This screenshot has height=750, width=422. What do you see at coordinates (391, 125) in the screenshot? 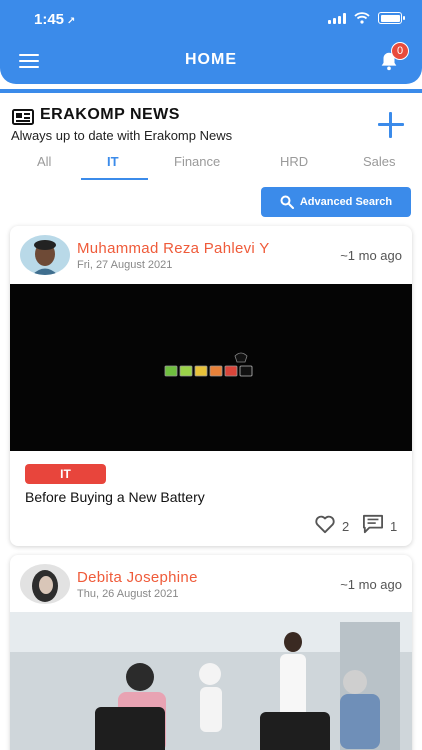
I see `add-news-button` at bounding box center [391, 125].